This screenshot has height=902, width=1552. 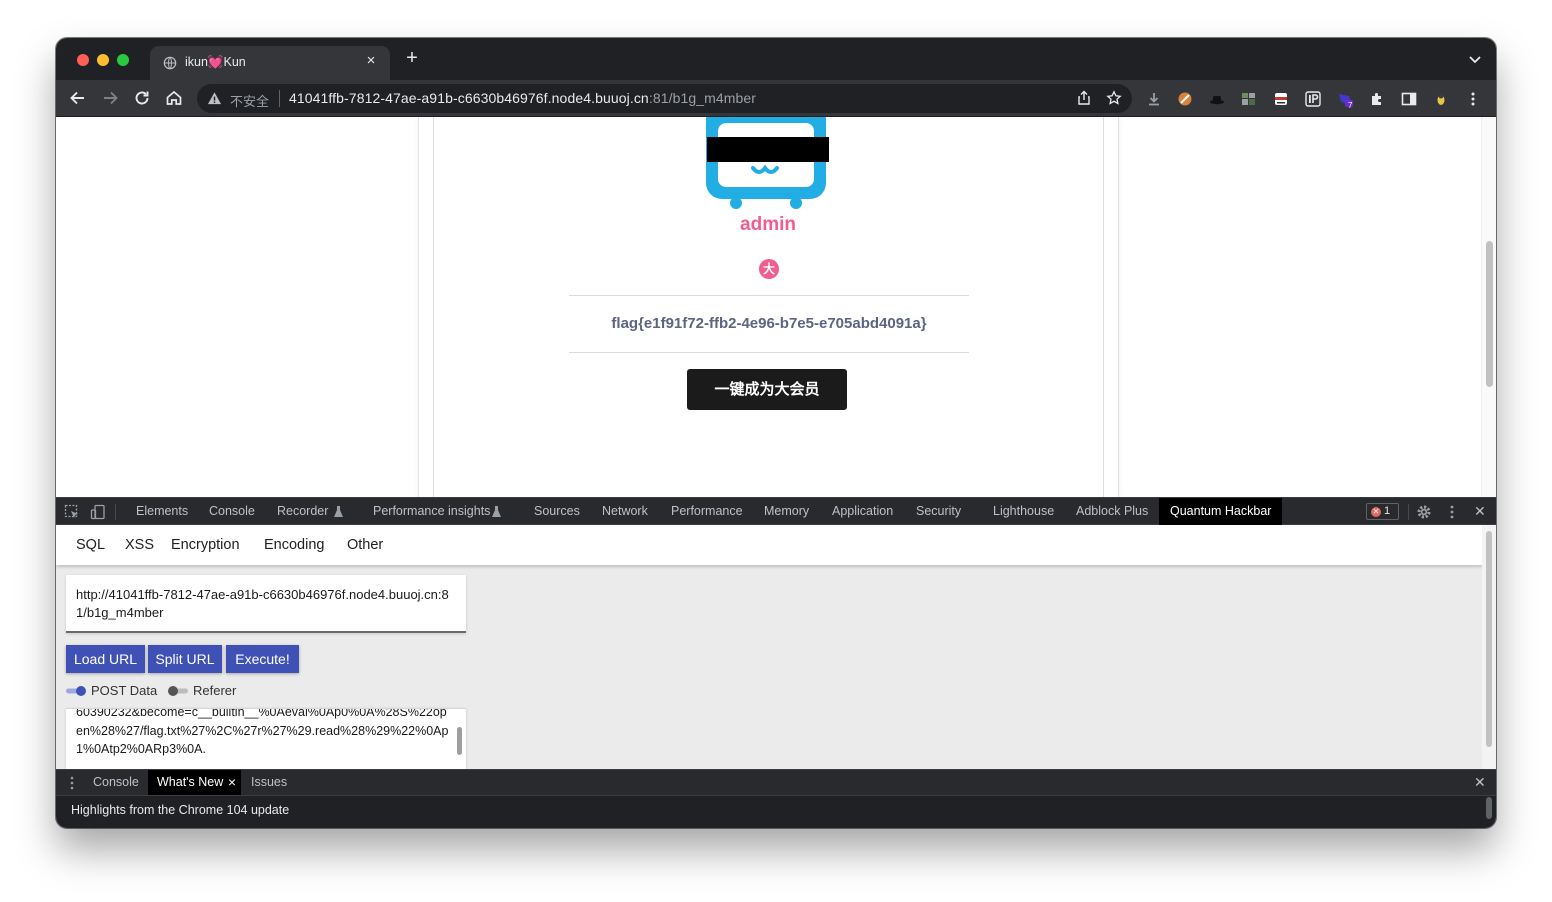 What do you see at coordinates (768, 224) in the screenshot?
I see `username: admin` at bounding box center [768, 224].